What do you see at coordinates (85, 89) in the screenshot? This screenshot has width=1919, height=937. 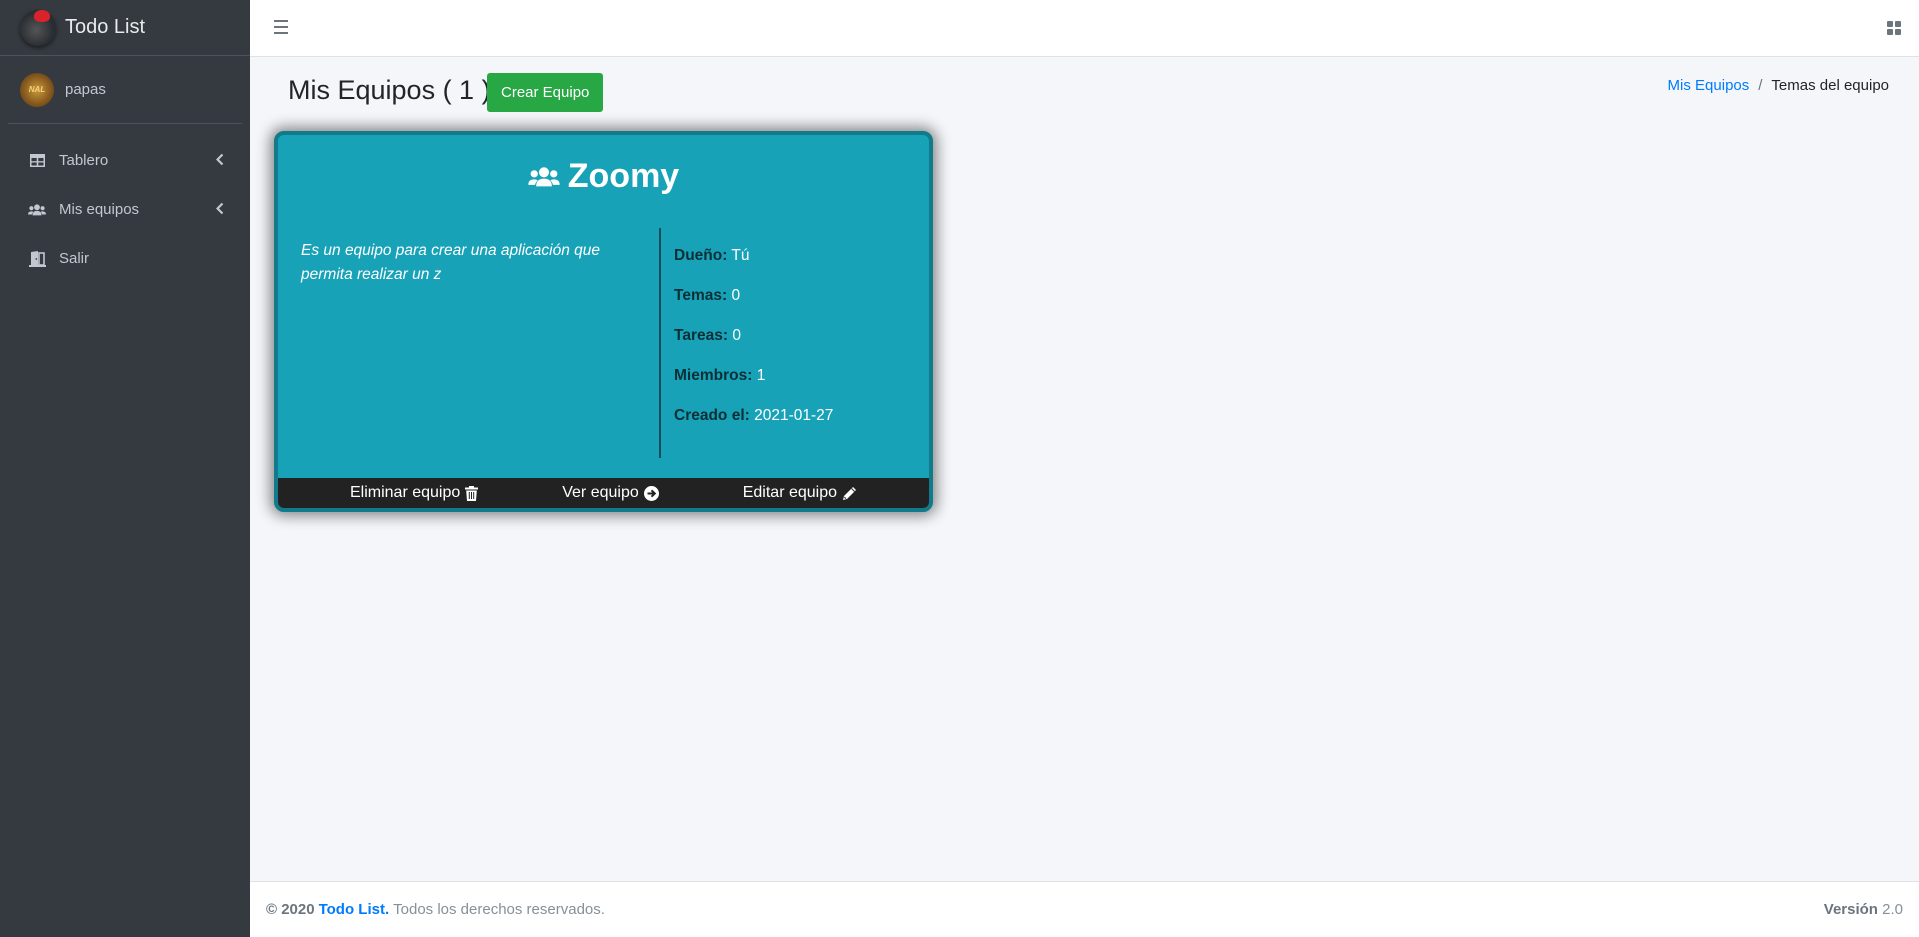 I see `user-name: papas` at bounding box center [85, 89].